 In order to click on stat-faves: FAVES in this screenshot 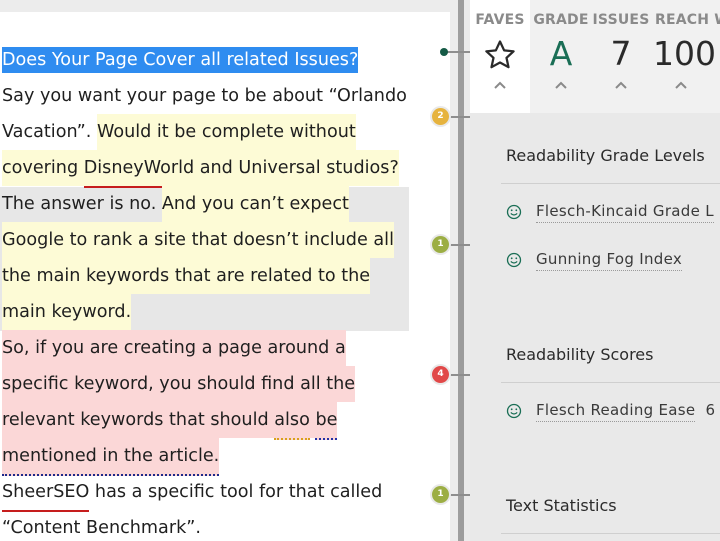, I will do `click(500, 56)`.